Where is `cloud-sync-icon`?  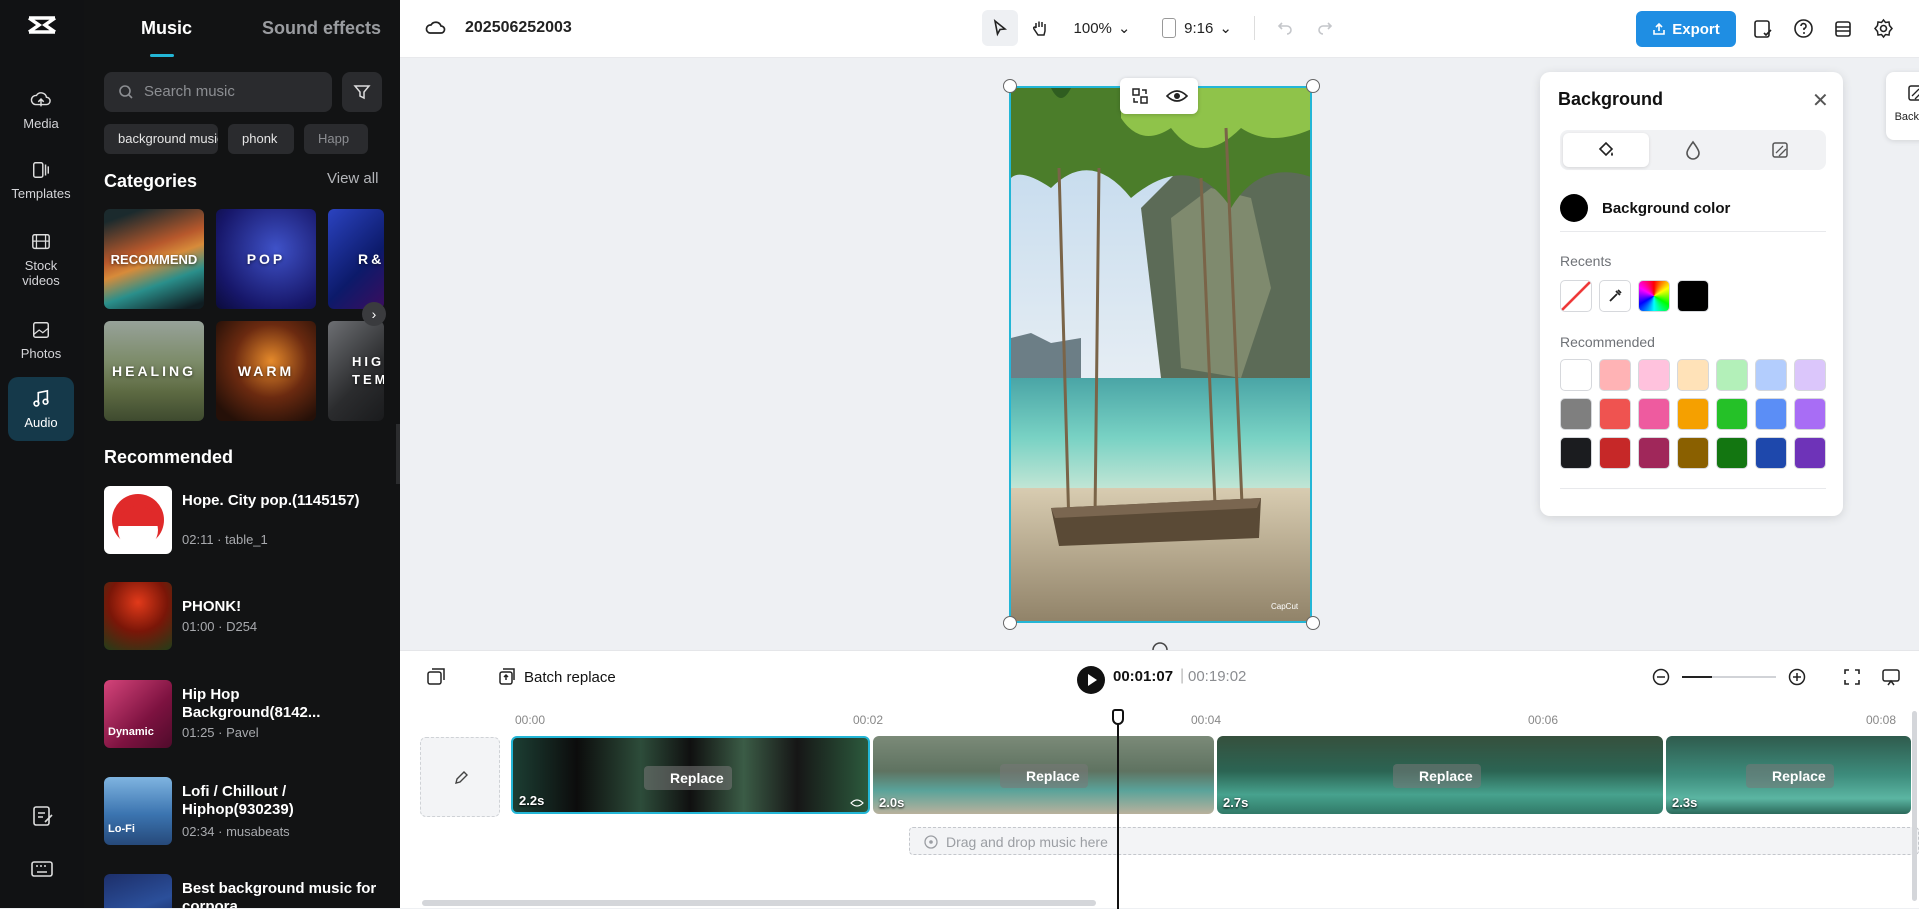
cloud-sync-icon is located at coordinates (436, 30).